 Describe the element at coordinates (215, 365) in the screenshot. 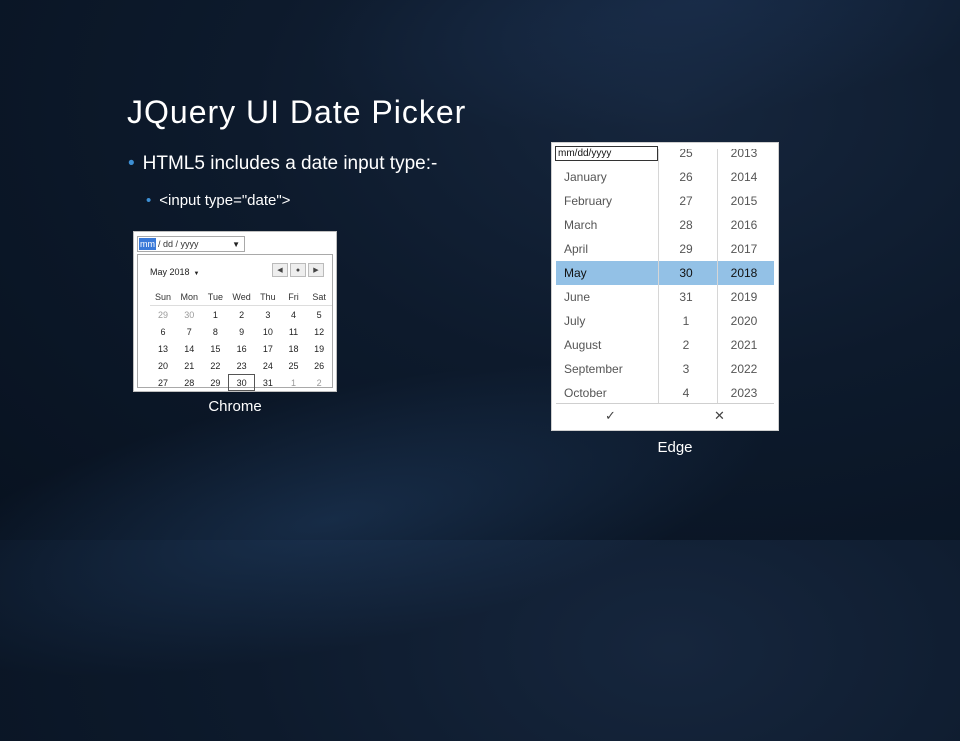

I see `calendar-day-cell: 22` at that location.